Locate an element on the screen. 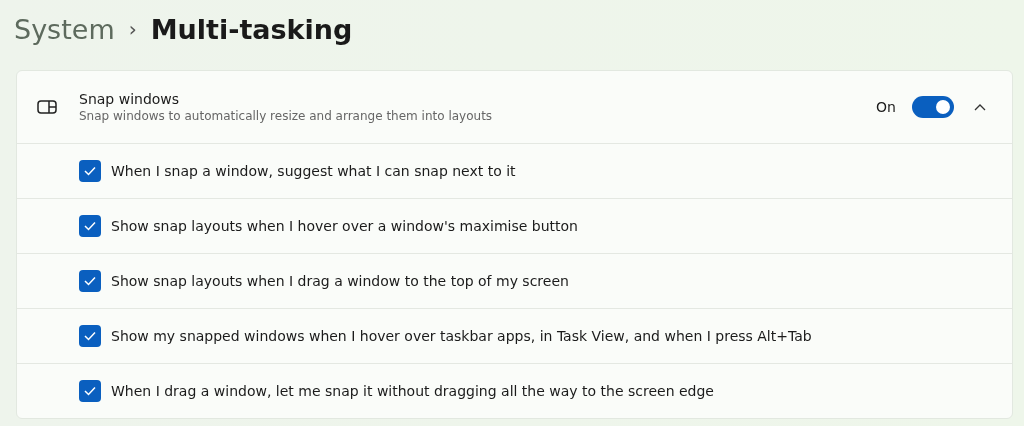  toggle-switch is located at coordinates (933, 107).